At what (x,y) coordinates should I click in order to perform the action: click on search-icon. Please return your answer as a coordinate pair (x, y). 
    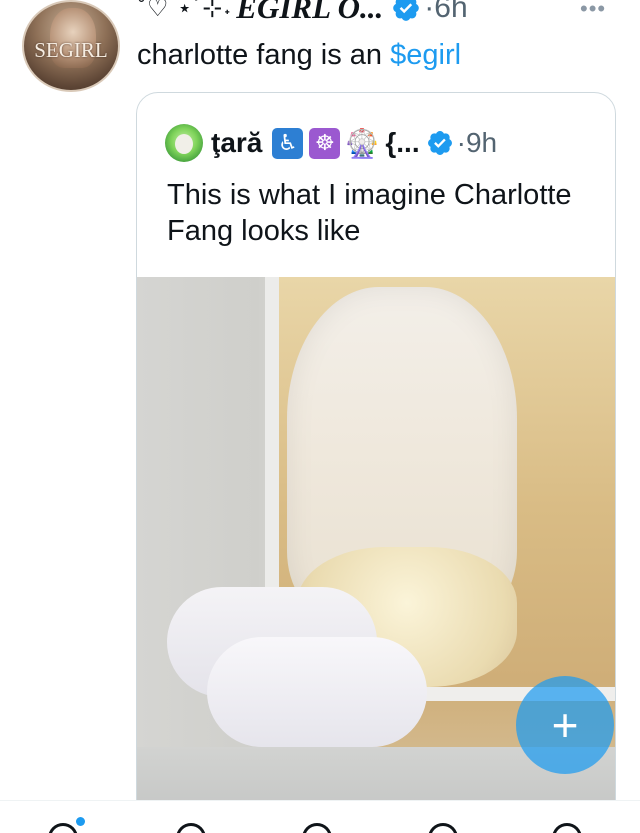
    Looking at the image, I should click on (191, 828).